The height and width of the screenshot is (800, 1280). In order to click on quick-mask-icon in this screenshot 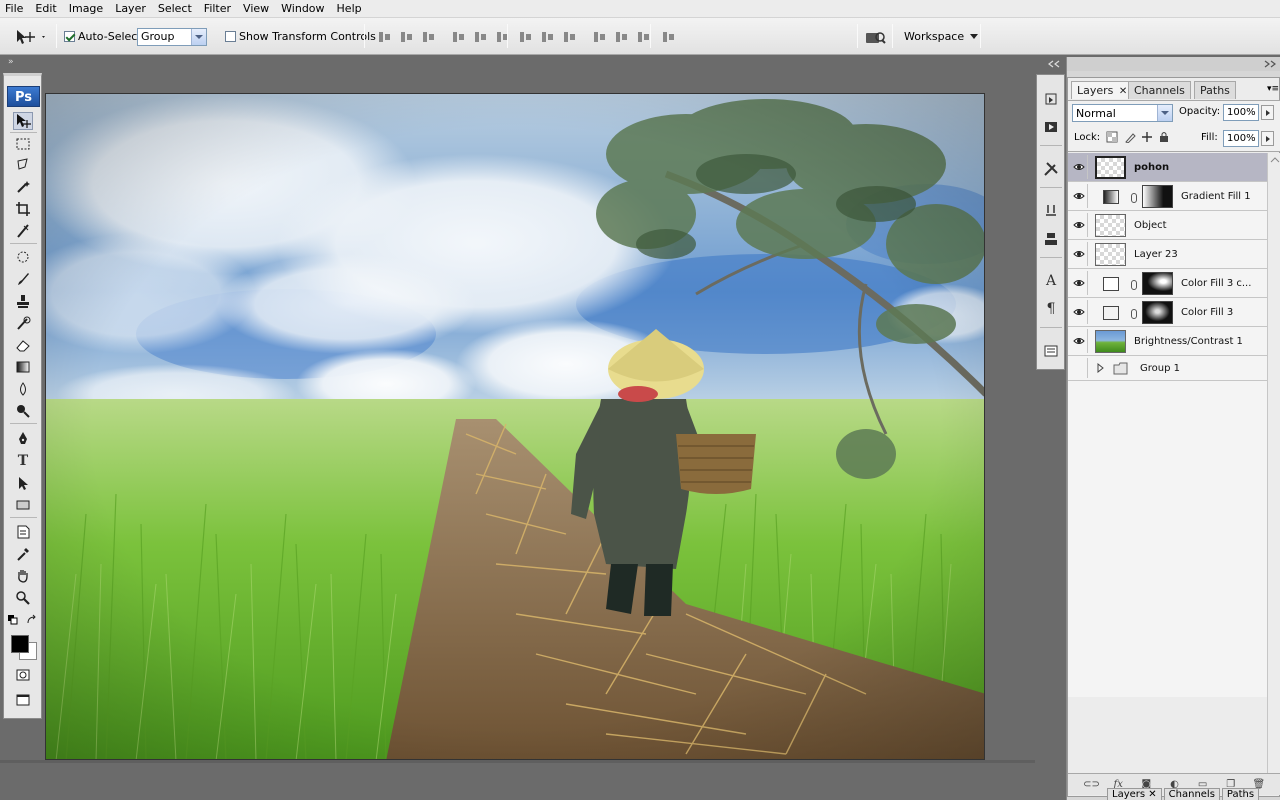, I will do `click(23, 675)`.